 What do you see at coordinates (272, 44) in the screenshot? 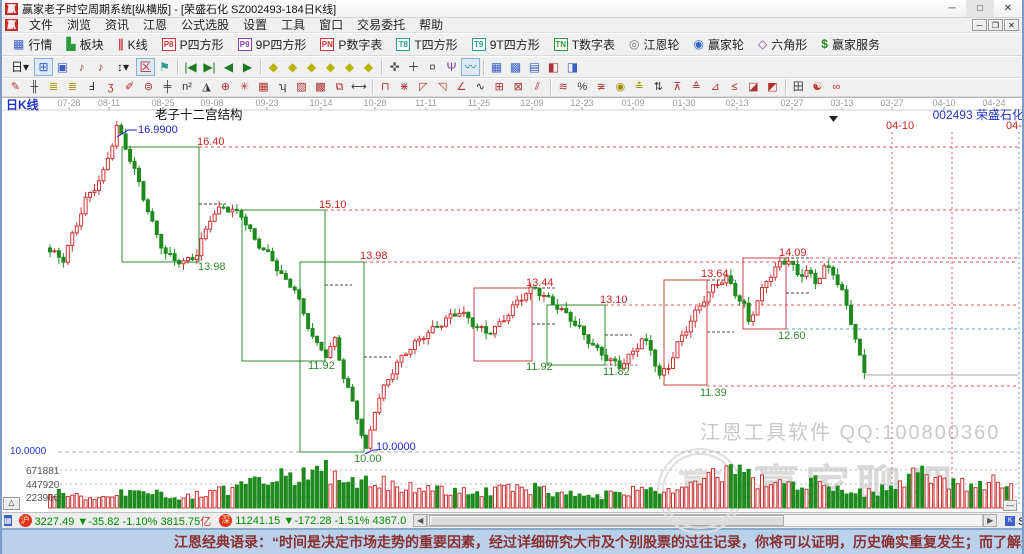
I see `9p-square-button: P9 9P四方形` at bounding box center [272, 44].